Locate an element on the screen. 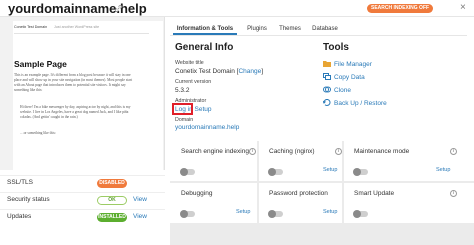 This screenshot has height=245, width=474. setting-password-protection: Password protection Setup is located at coordinates (300, 203).